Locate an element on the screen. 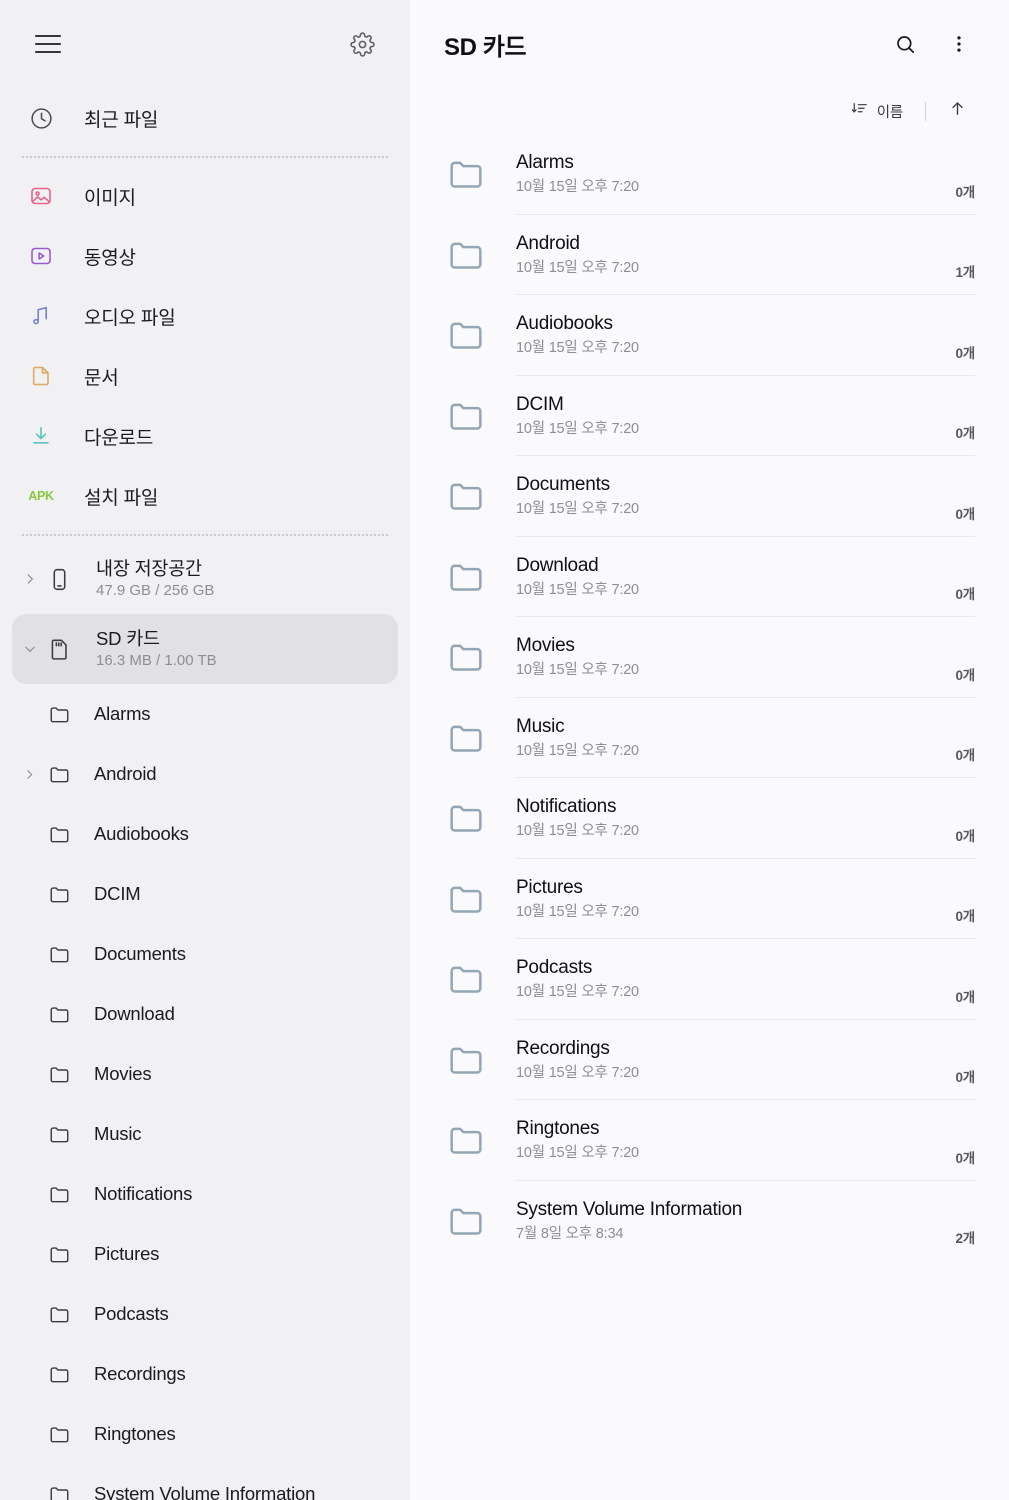 Image resolution: width=1009 pixels, height=1500 pixels. sidebar-storage-internal: 내장 저장공간 47.9 GB / 256 GB is located at coordinates (205, 579).